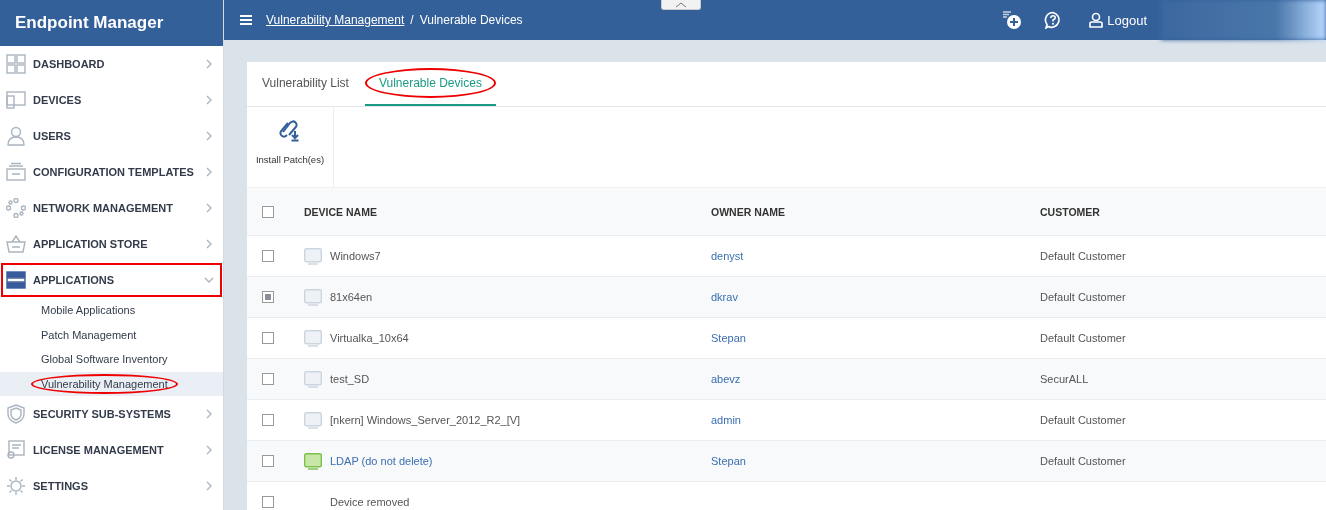  I want to click on sidebar-item: SETTINGS, so click(111, 486).